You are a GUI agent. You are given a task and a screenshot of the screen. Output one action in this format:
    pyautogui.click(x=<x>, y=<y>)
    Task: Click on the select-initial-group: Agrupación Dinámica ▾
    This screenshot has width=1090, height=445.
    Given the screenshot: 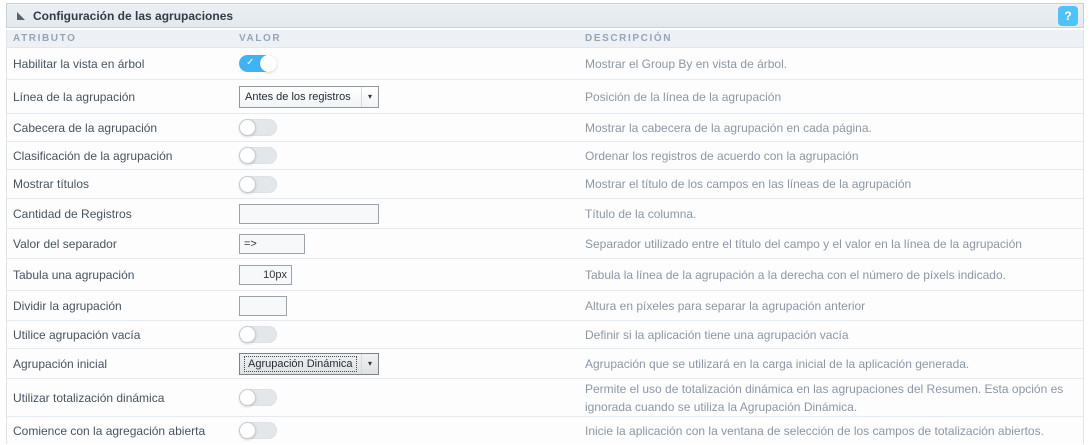 What is the action you would take?
    pyautogui.click(x=309, y=363)
    